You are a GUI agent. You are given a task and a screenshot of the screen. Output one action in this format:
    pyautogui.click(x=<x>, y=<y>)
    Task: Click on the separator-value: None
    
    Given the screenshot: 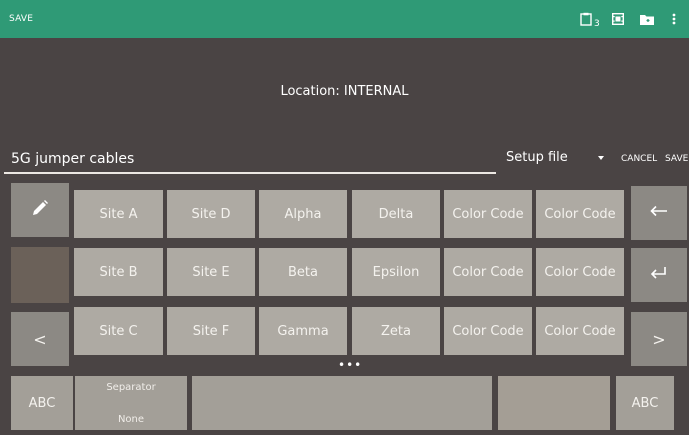 What is the action you would take?
    pyautogui.click(x=131, y=419)
    